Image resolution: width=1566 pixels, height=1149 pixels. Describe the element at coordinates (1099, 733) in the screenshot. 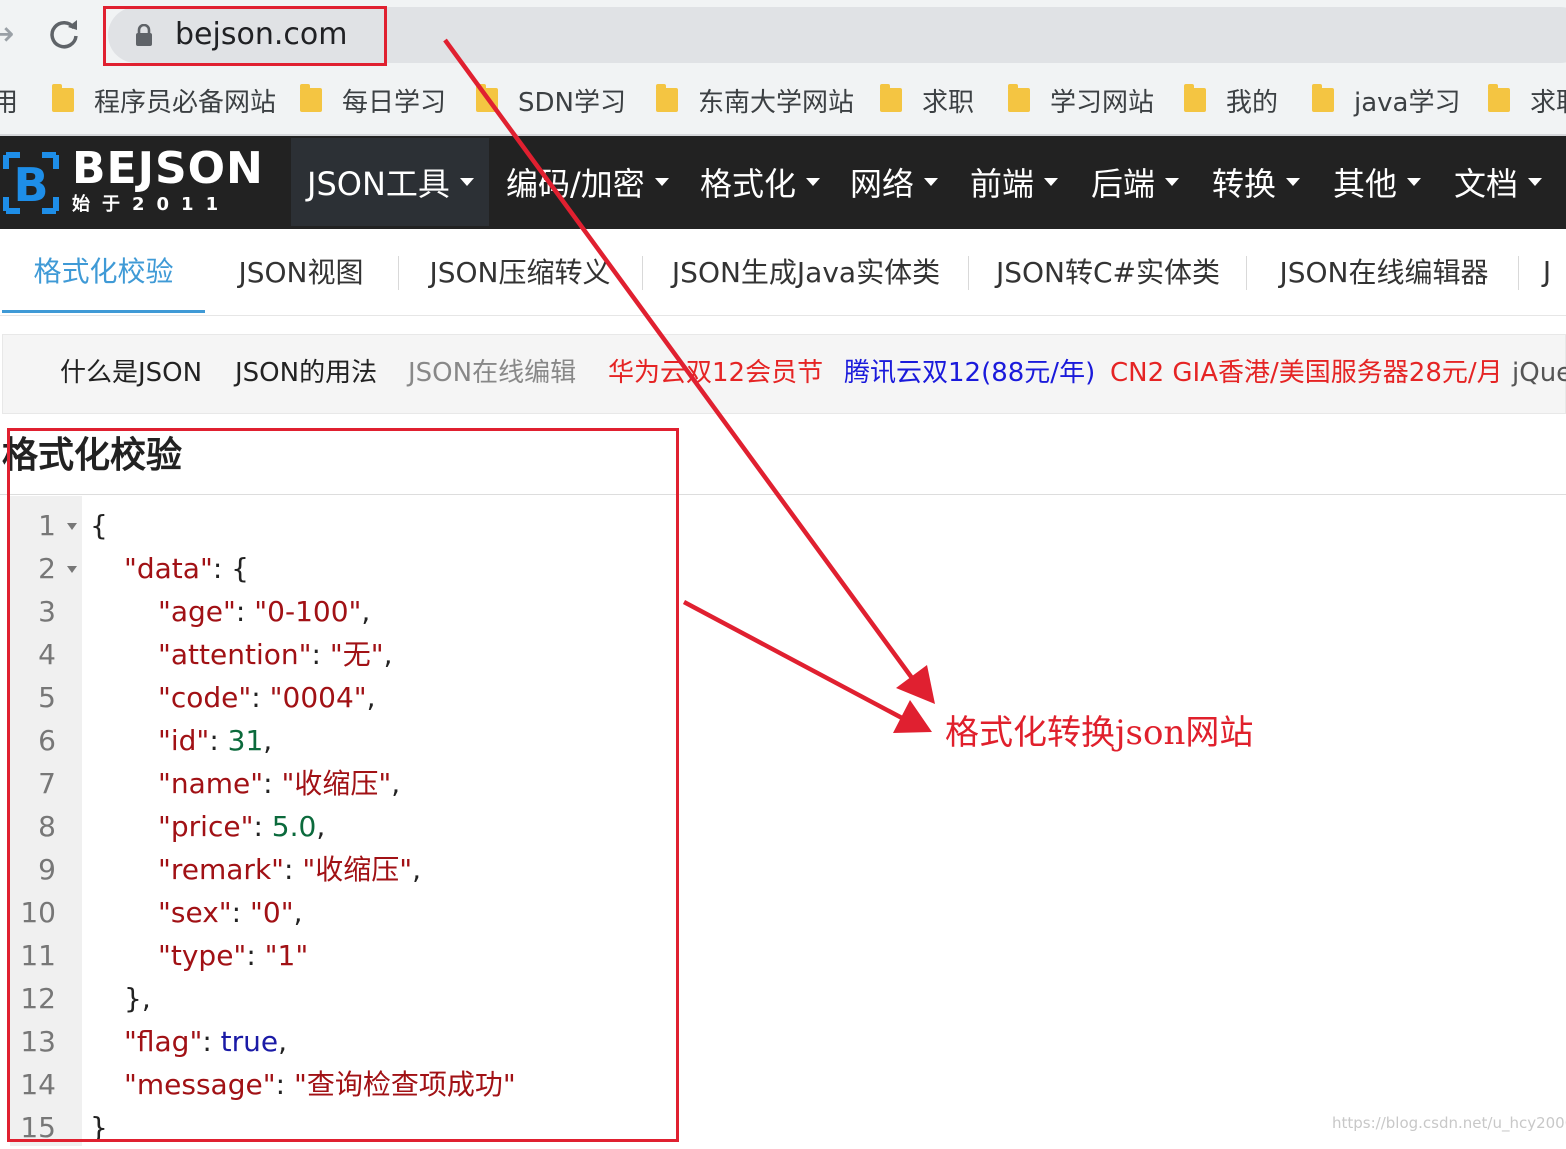

I see `annotation-text: 格式化转换json网站` at that location.